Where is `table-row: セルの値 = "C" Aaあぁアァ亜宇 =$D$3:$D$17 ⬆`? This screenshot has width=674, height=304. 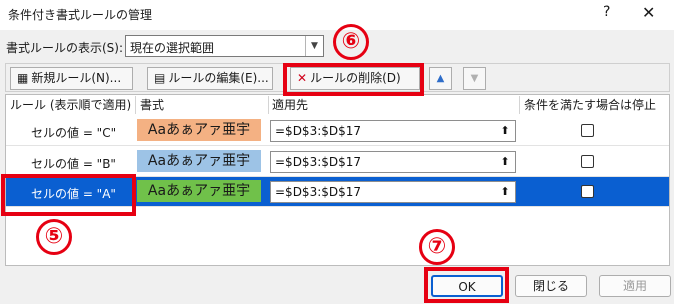 table-row: セルの値 = "C" Aaあぁアァ亜宇 =$D$3:$D$17 ⬆ is located at coordinates (337, 131).